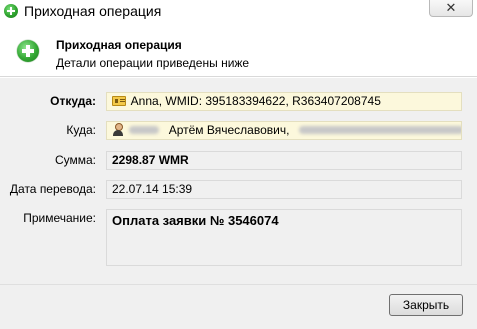 The image size is (477, 329). I want to click on window-close-button: ✕, so click(451, 8).